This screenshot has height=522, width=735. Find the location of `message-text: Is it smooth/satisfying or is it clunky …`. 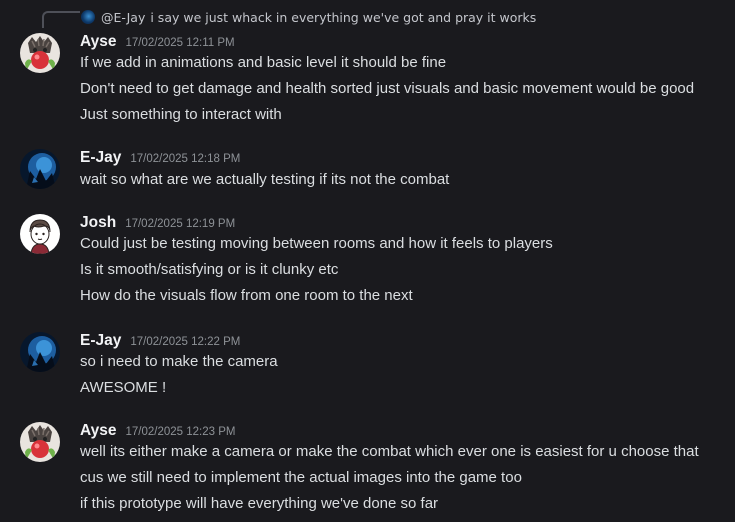

message-text: Is it smooth/satisfying or is it clunky … is located at coordinates (209, 269).